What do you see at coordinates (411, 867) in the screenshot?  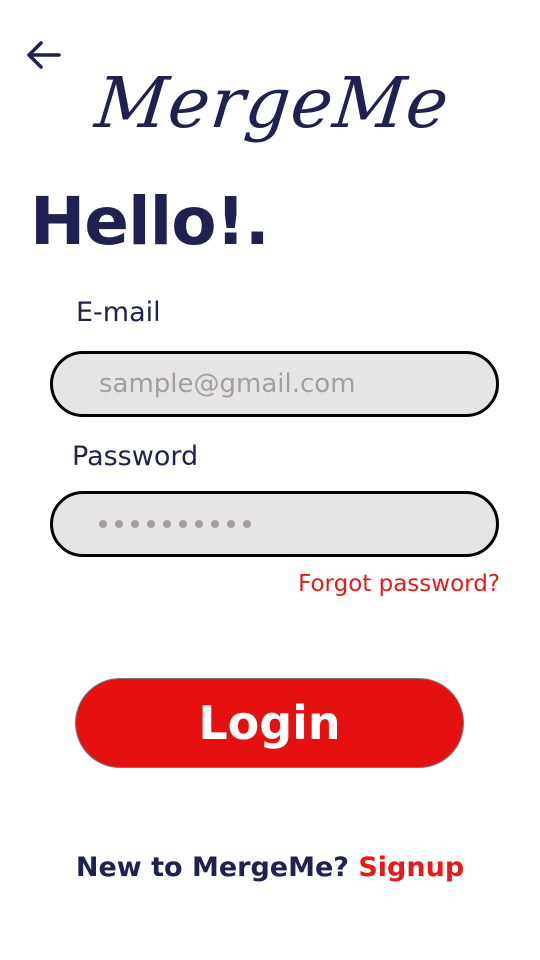 I see `signup-link: Signup` at bounding box center [411, 867].